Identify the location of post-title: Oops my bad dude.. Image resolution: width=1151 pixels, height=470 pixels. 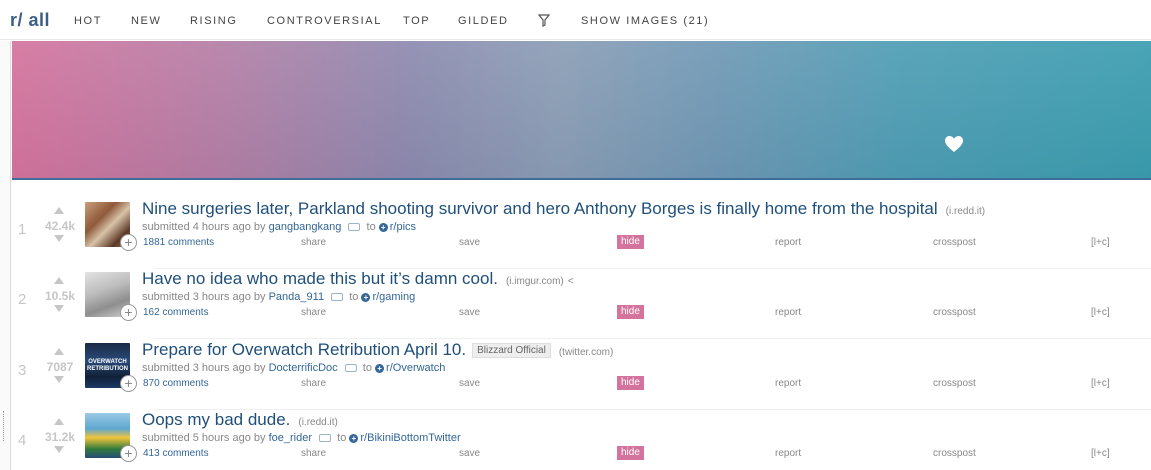
(216, 419).